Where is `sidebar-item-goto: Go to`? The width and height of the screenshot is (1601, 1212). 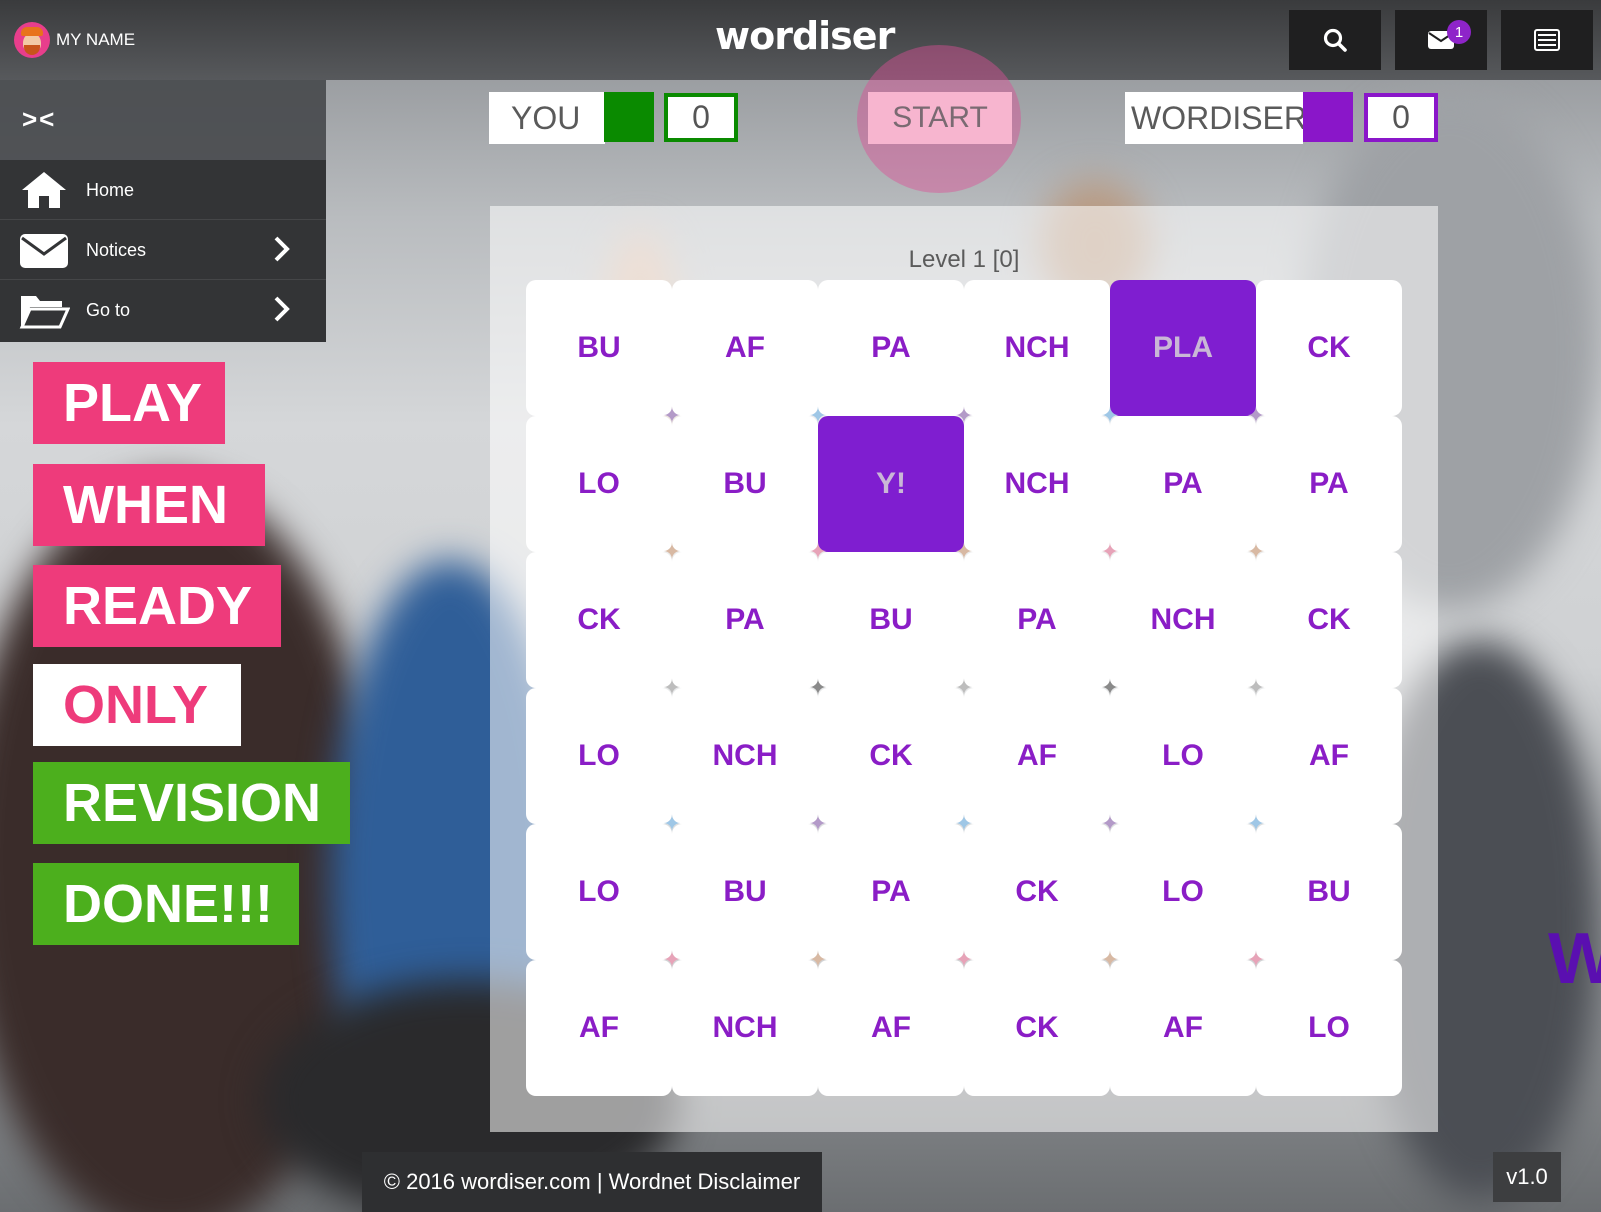
sidebar-item-goto: Go to is located at coordinates (163, 310).